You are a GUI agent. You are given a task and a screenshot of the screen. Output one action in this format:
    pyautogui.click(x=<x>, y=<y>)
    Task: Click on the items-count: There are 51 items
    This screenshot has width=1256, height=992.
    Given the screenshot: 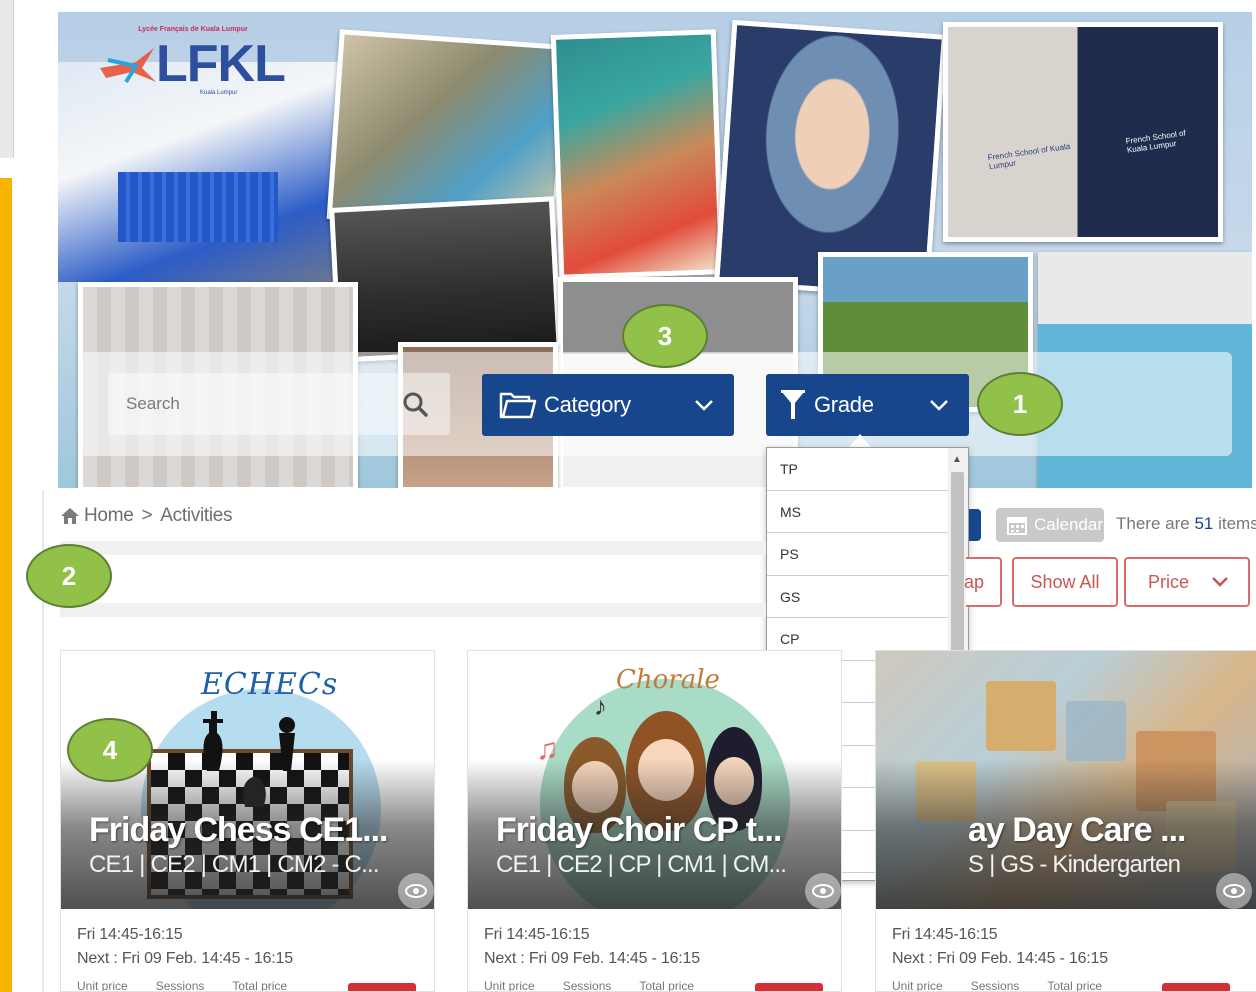 What is the action you would take?
    pyautogui.click(x=1186, y=524)
    